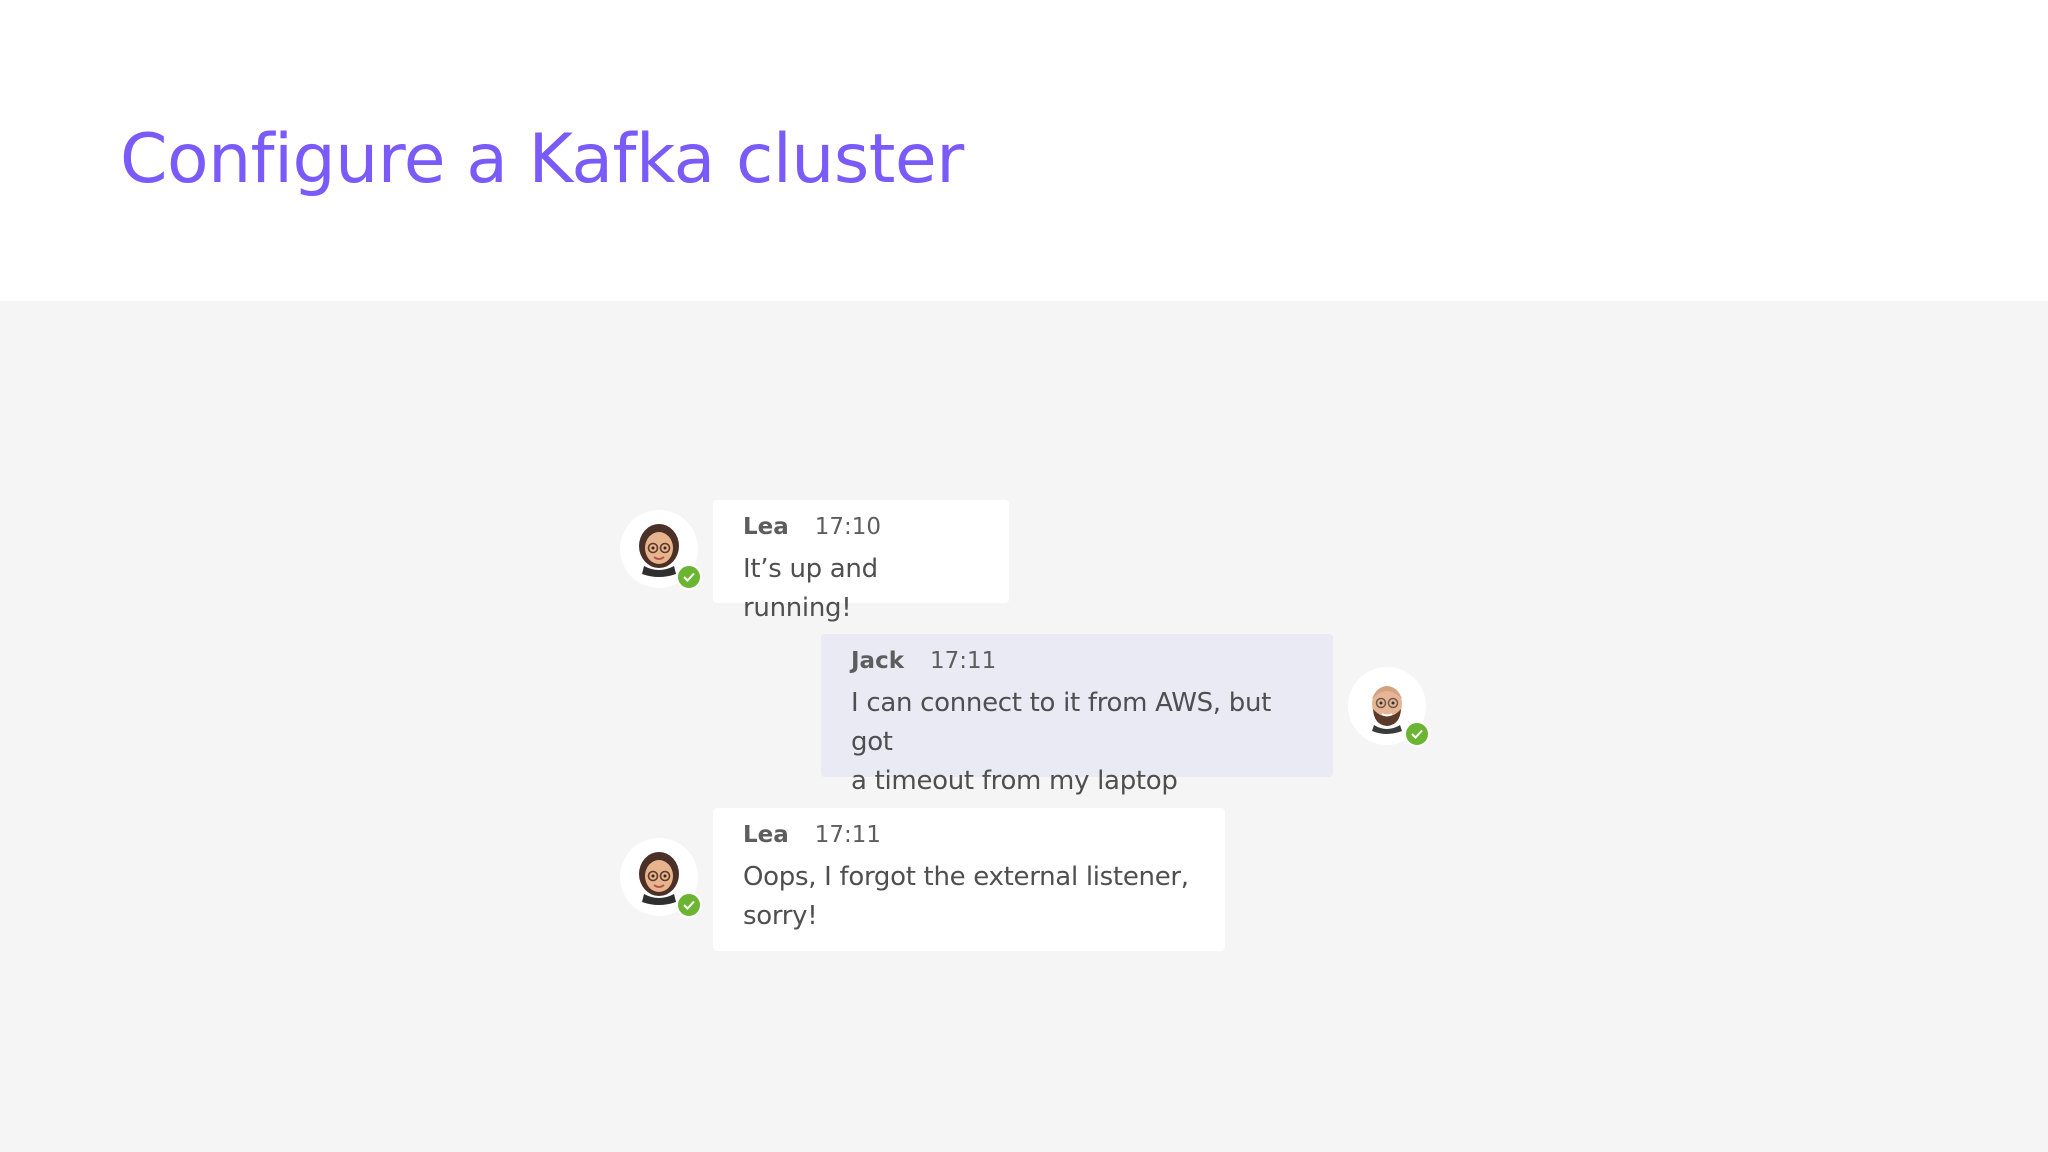 The image size is (2048, 1152). I want to click on message-meta: Jack 17:11, so click(1077, 665).